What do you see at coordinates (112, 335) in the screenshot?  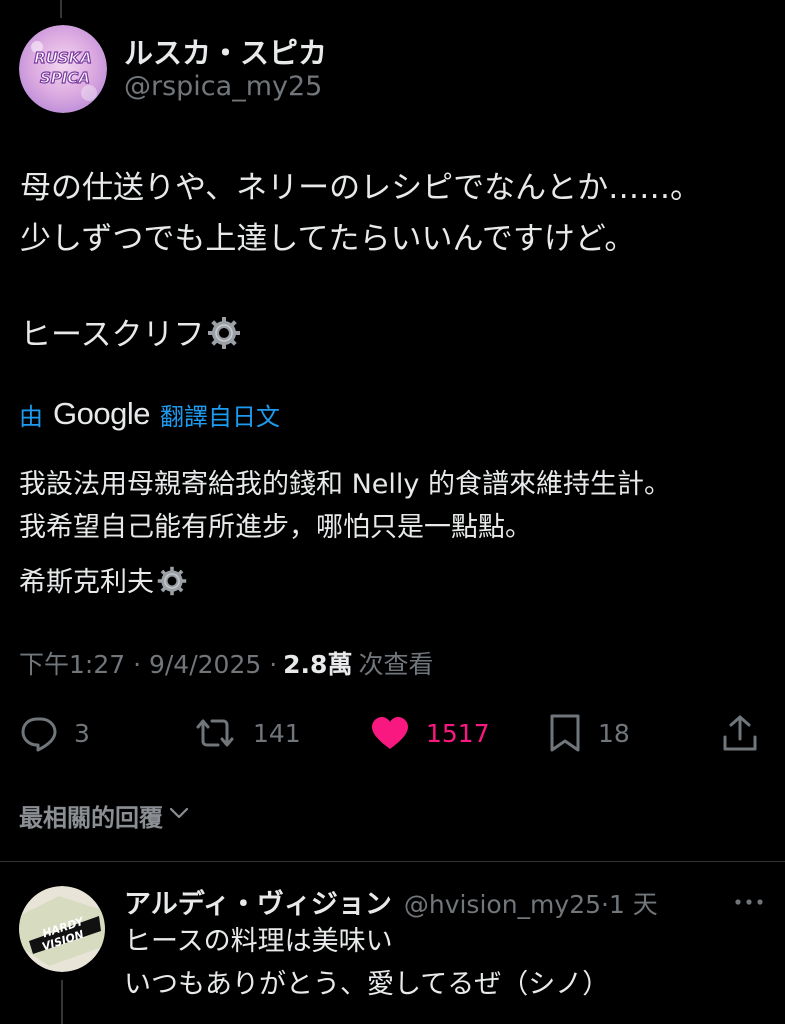 I see `signature-text: ヒースクリフ` at bounding box center [112, 335].